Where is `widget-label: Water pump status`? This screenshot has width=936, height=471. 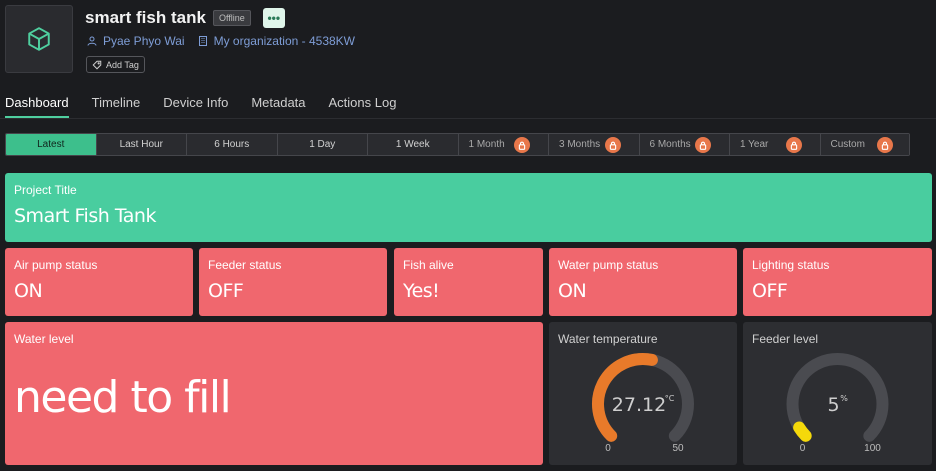 widget-label: Water pump status is located at coordinates (608, 265).